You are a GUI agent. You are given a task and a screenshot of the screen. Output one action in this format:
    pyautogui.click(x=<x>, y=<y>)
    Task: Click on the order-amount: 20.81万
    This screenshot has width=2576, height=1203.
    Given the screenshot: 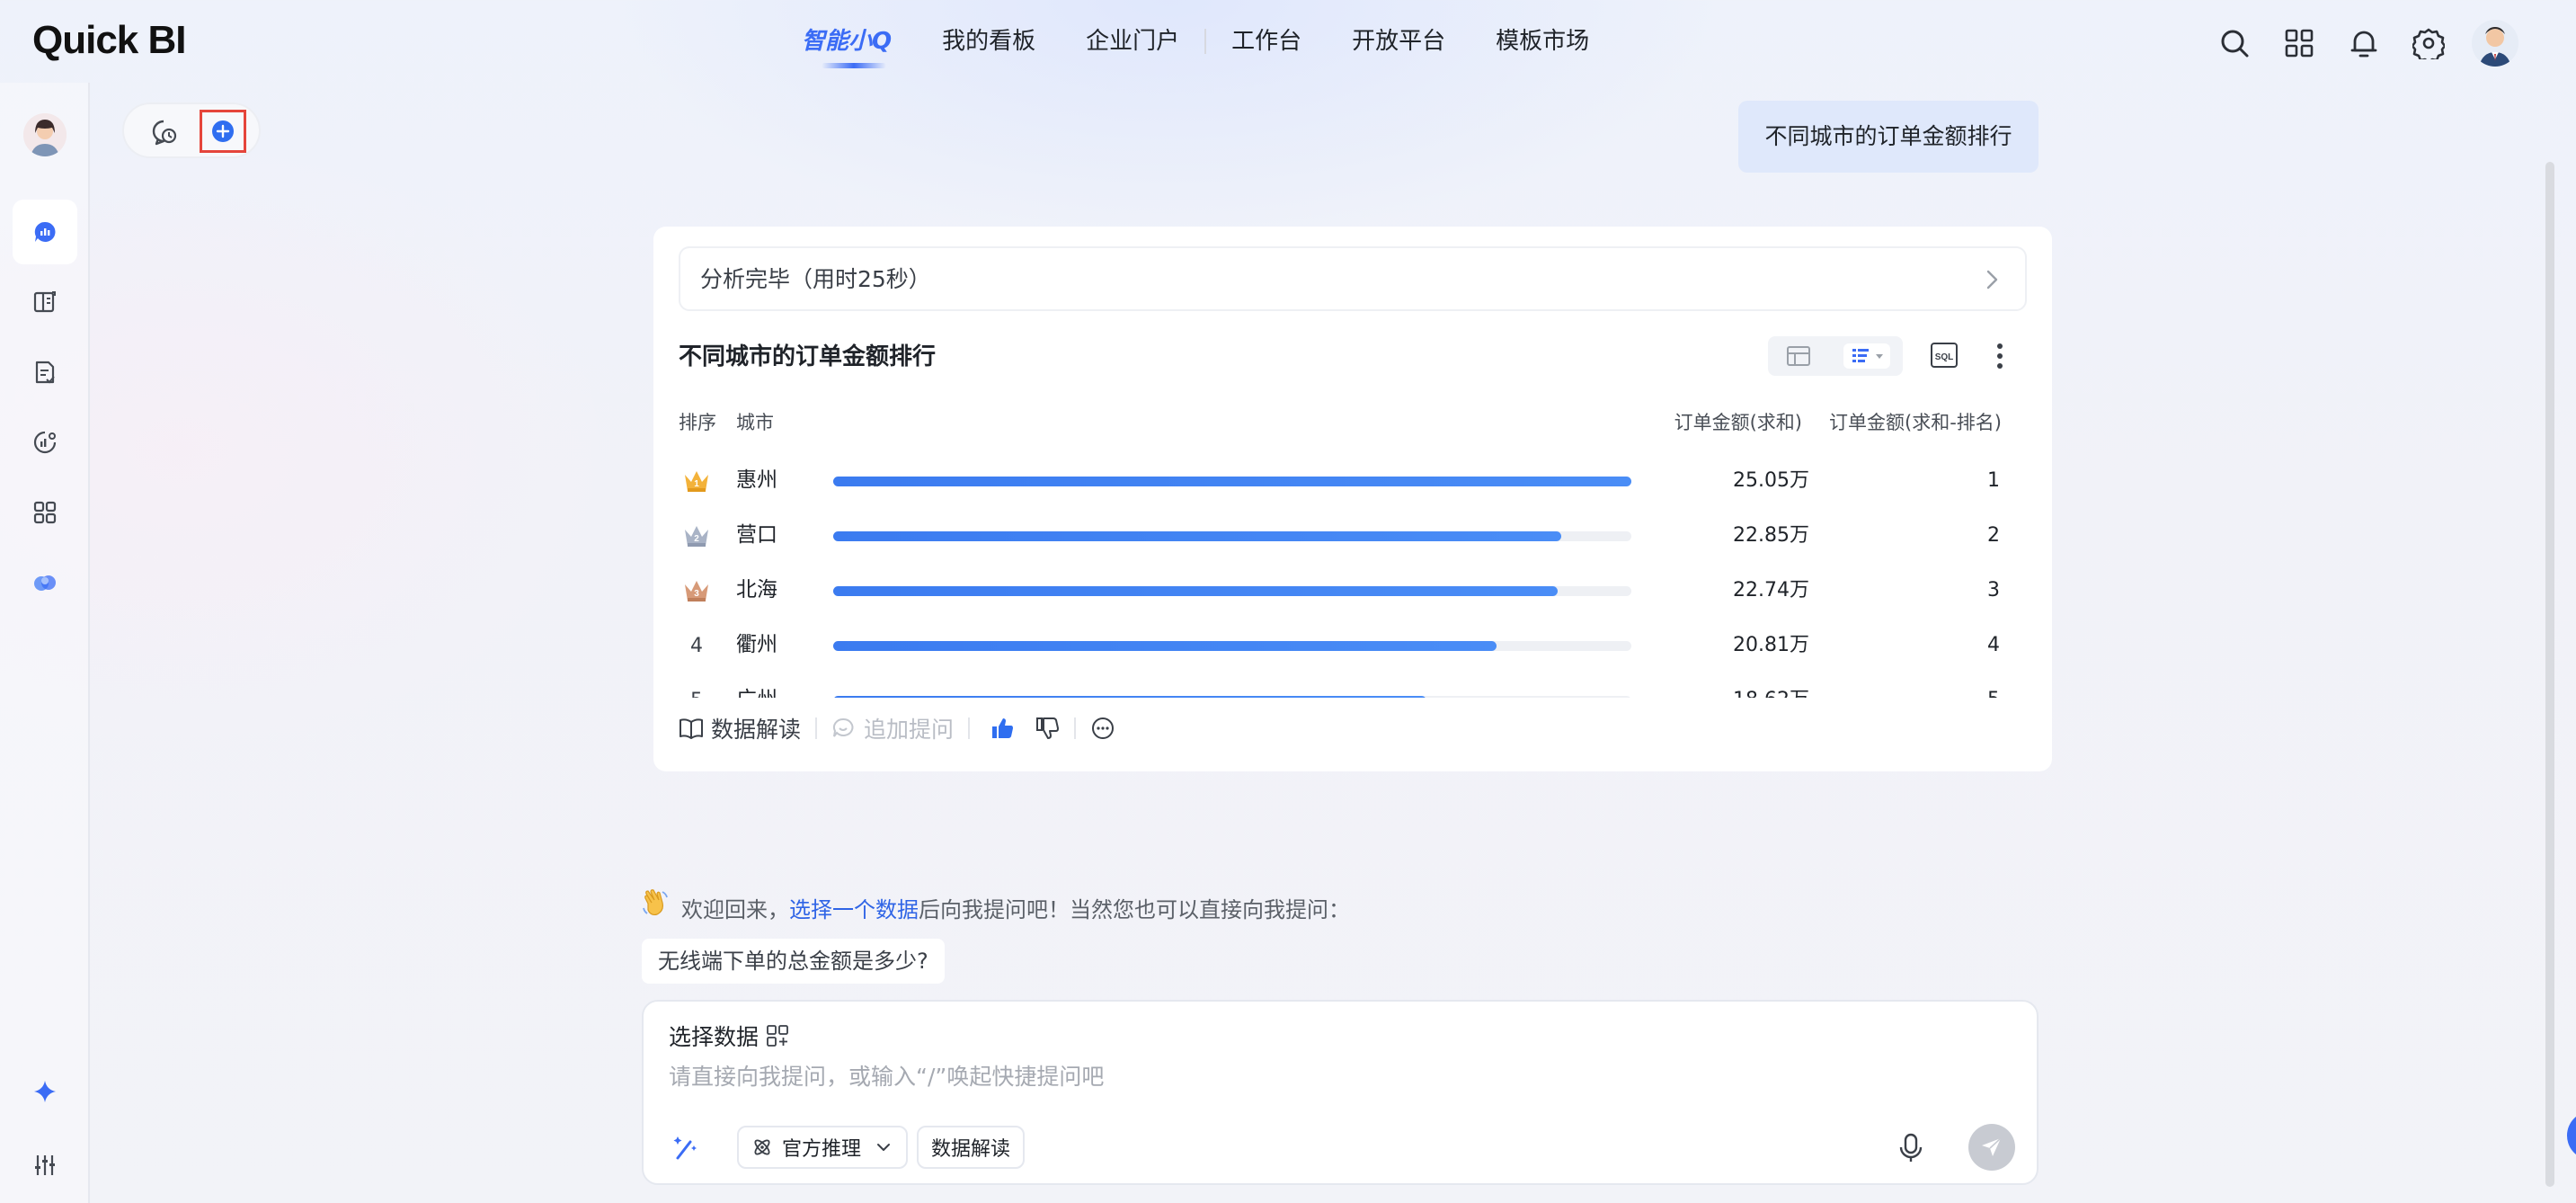 What is the action you would take?
    pyautogui.click(x=1771, y=645)
    